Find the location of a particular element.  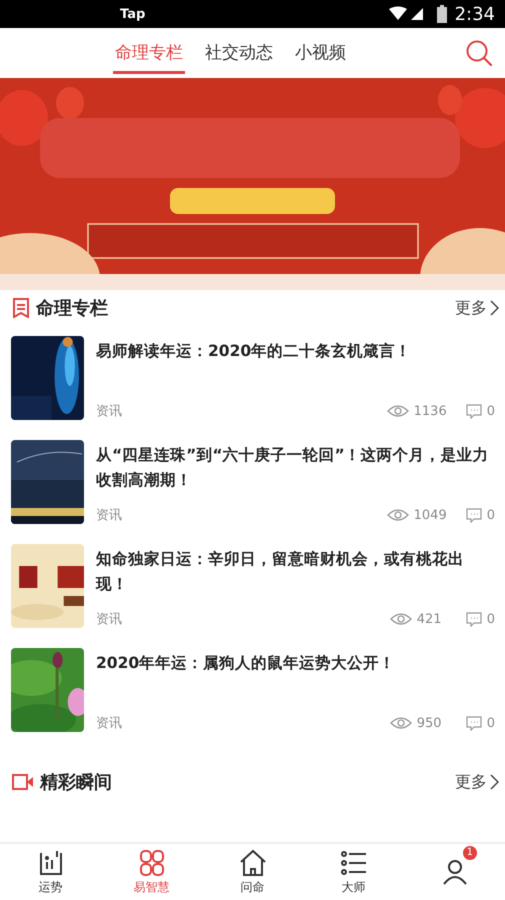

status-text: Tap is located at coordinates (133, 14).